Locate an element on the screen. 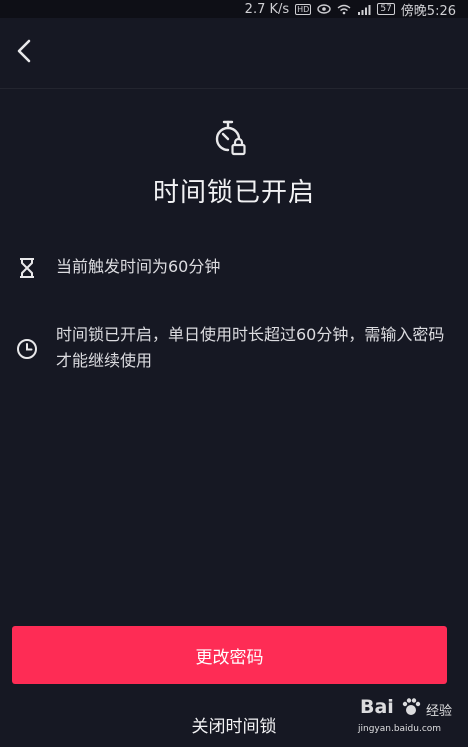 This screenshot has height=747, width=468. trigger-time-text: 当前触发时间为60分钟 is located at coordinates (138, 266).